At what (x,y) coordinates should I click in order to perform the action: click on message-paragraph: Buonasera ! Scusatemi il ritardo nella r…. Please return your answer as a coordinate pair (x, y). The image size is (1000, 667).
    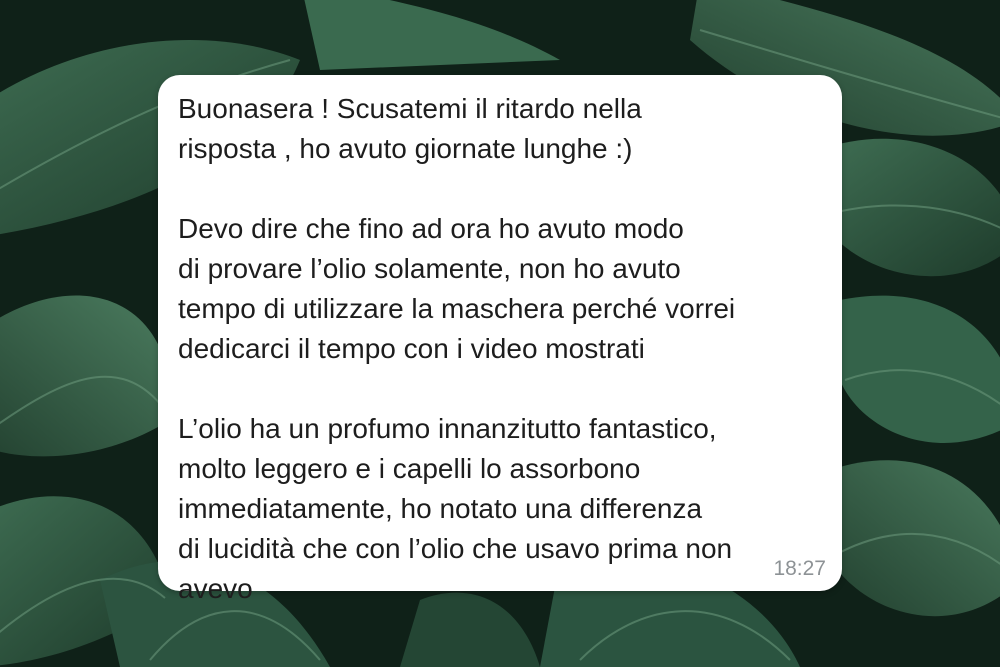
    Looking at the image, I should click on (410, 128).